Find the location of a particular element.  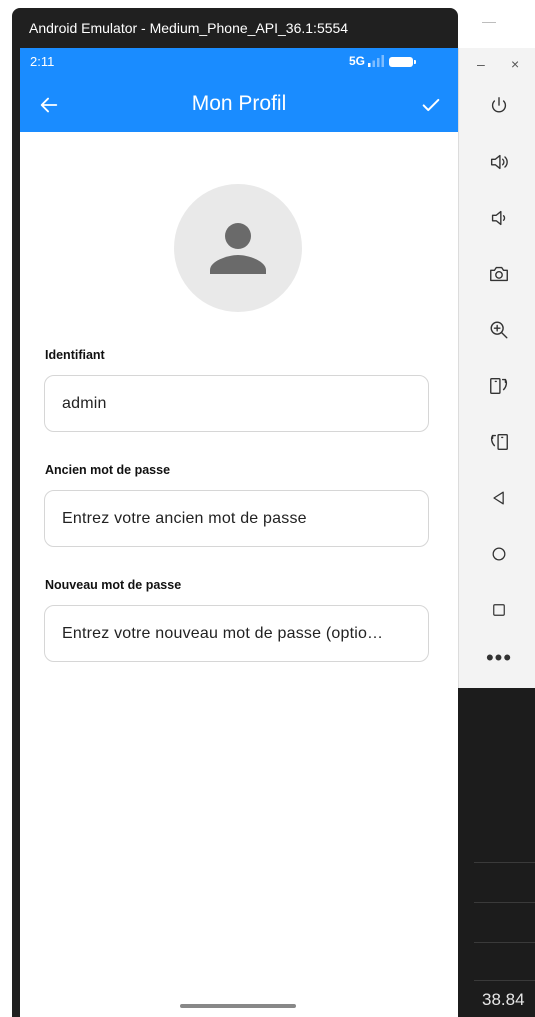

zoom-button is located at coordinates (499, 330).